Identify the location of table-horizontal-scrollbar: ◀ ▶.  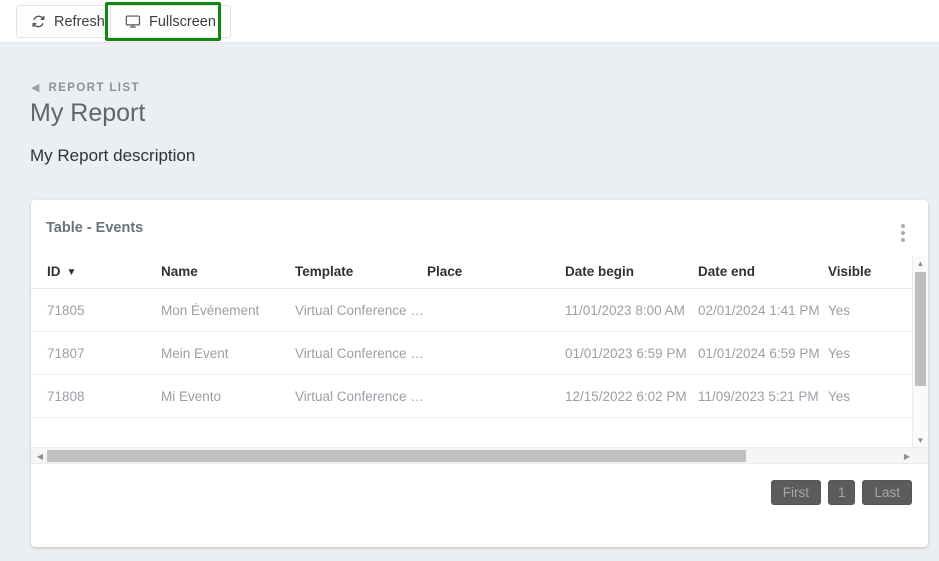
(479, 455).